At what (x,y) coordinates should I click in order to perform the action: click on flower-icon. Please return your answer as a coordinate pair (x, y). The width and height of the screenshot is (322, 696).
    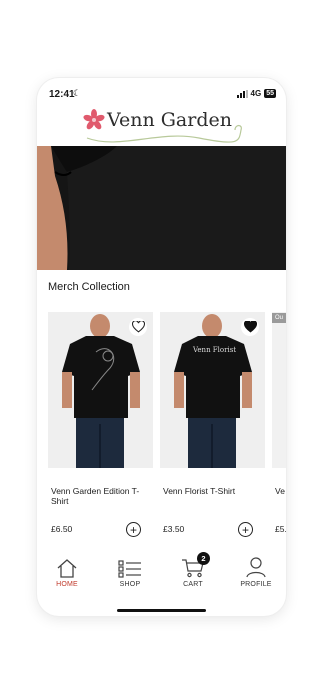
    Looking at the image, I should click on (94, 119).